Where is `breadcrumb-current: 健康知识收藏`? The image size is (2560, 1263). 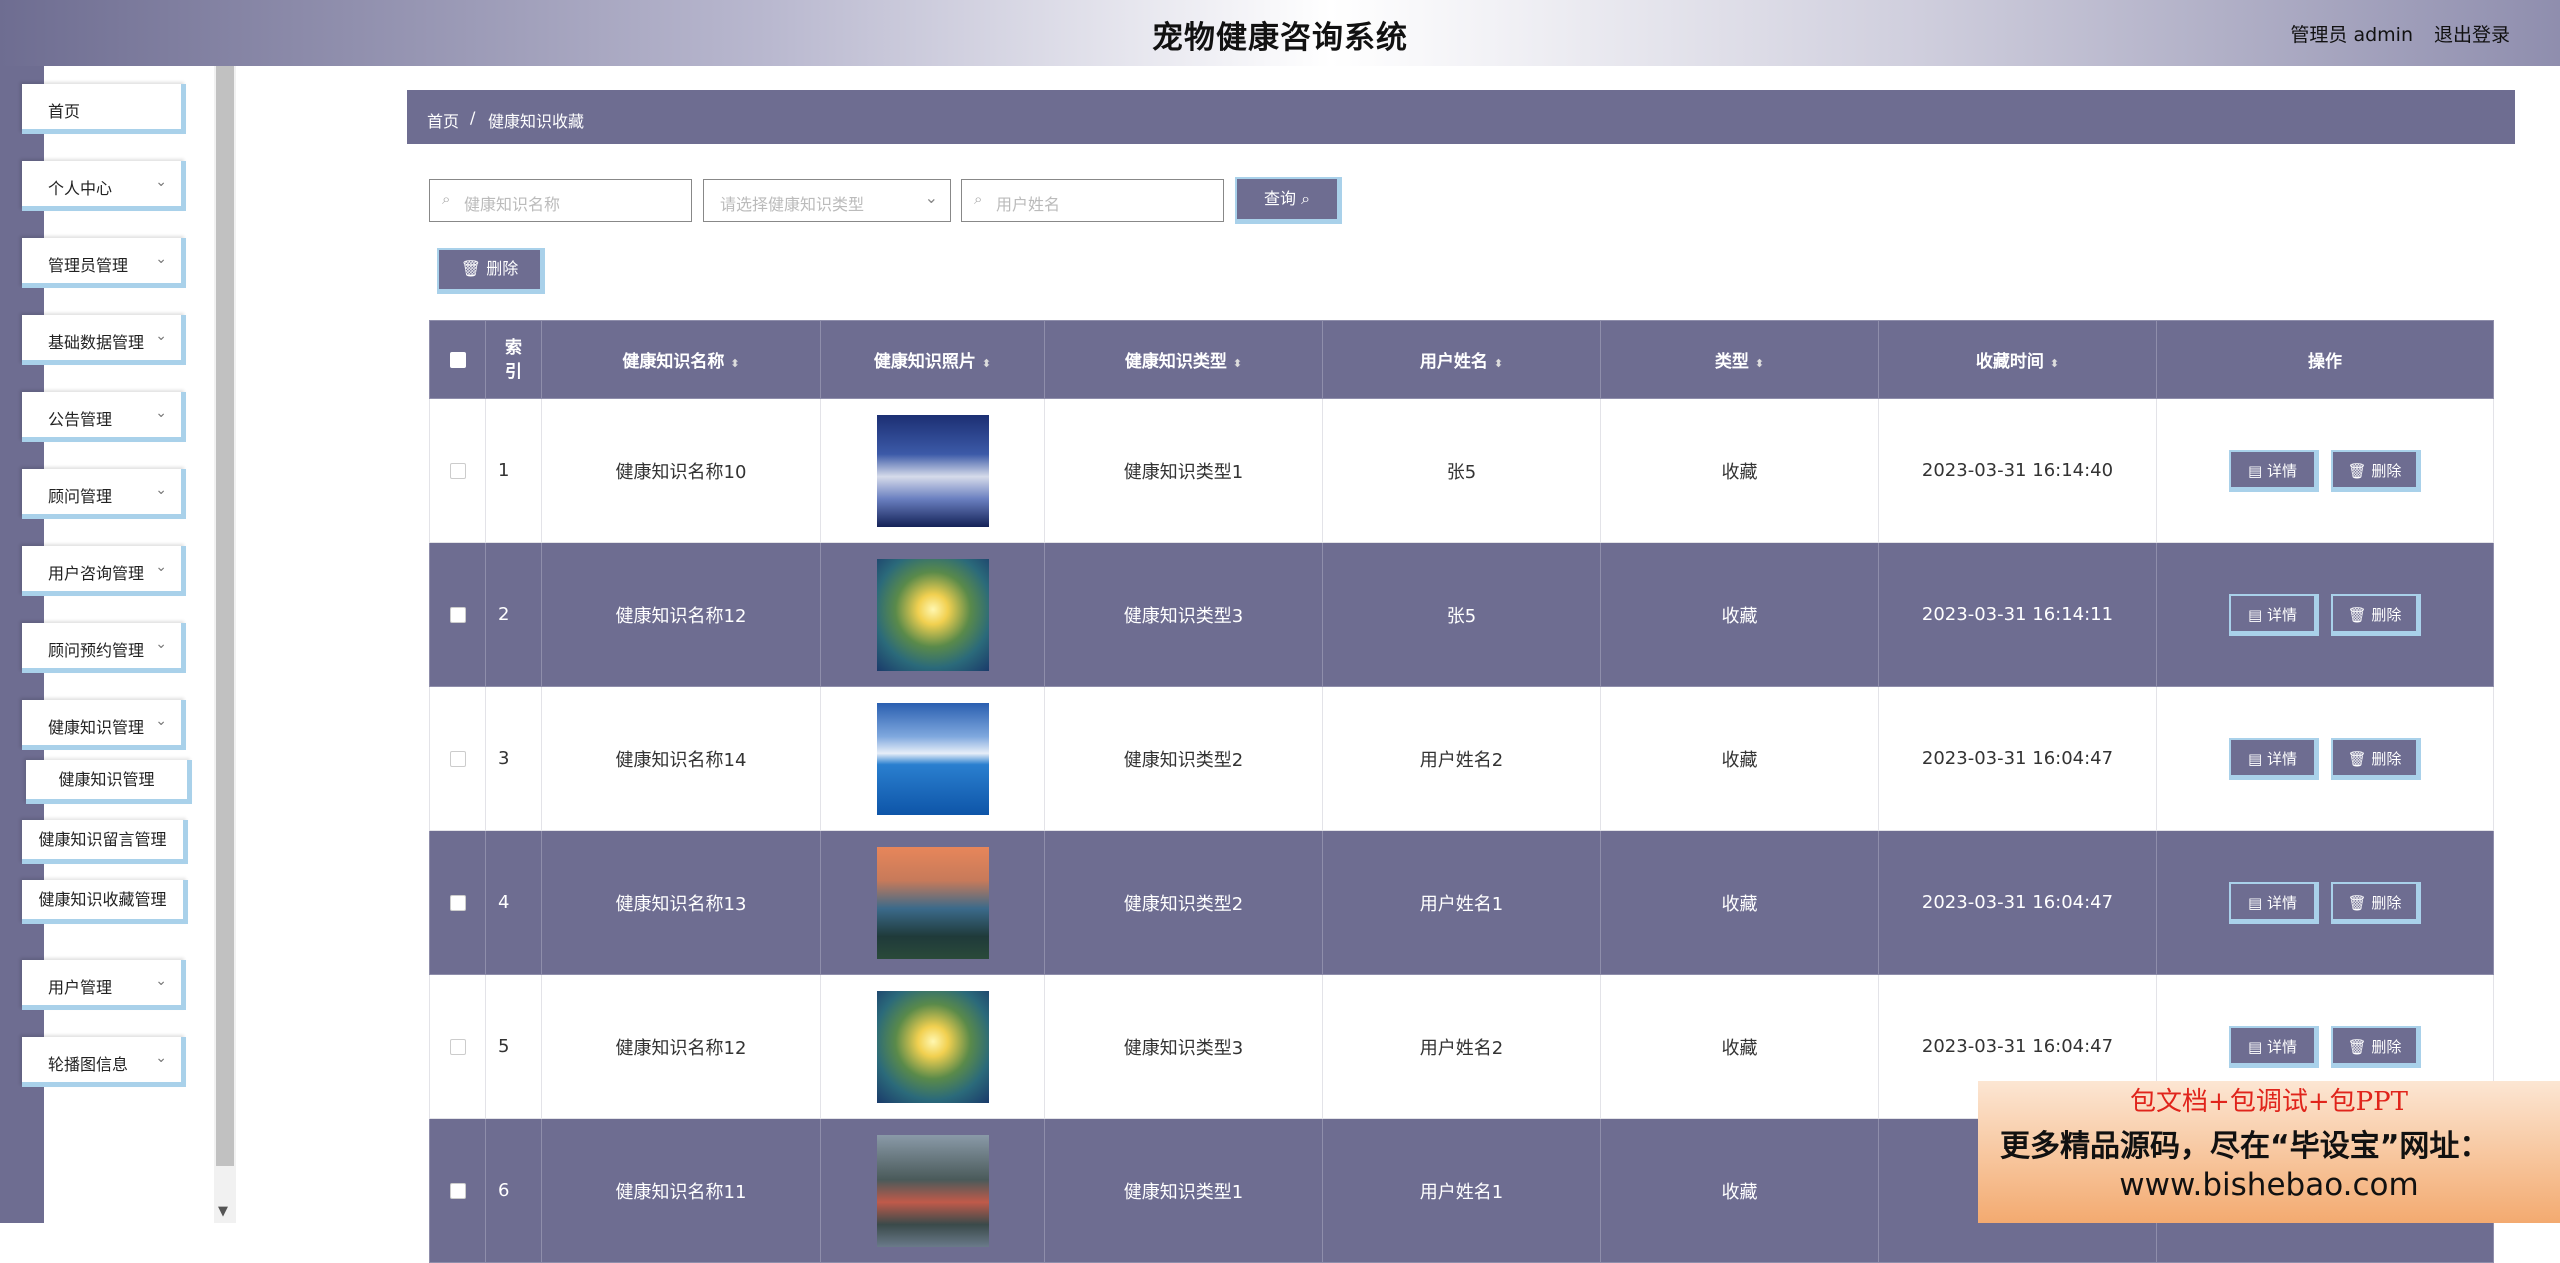 breadcrumb-current: 健康知识收藏 is located at coordinates (536, 121).